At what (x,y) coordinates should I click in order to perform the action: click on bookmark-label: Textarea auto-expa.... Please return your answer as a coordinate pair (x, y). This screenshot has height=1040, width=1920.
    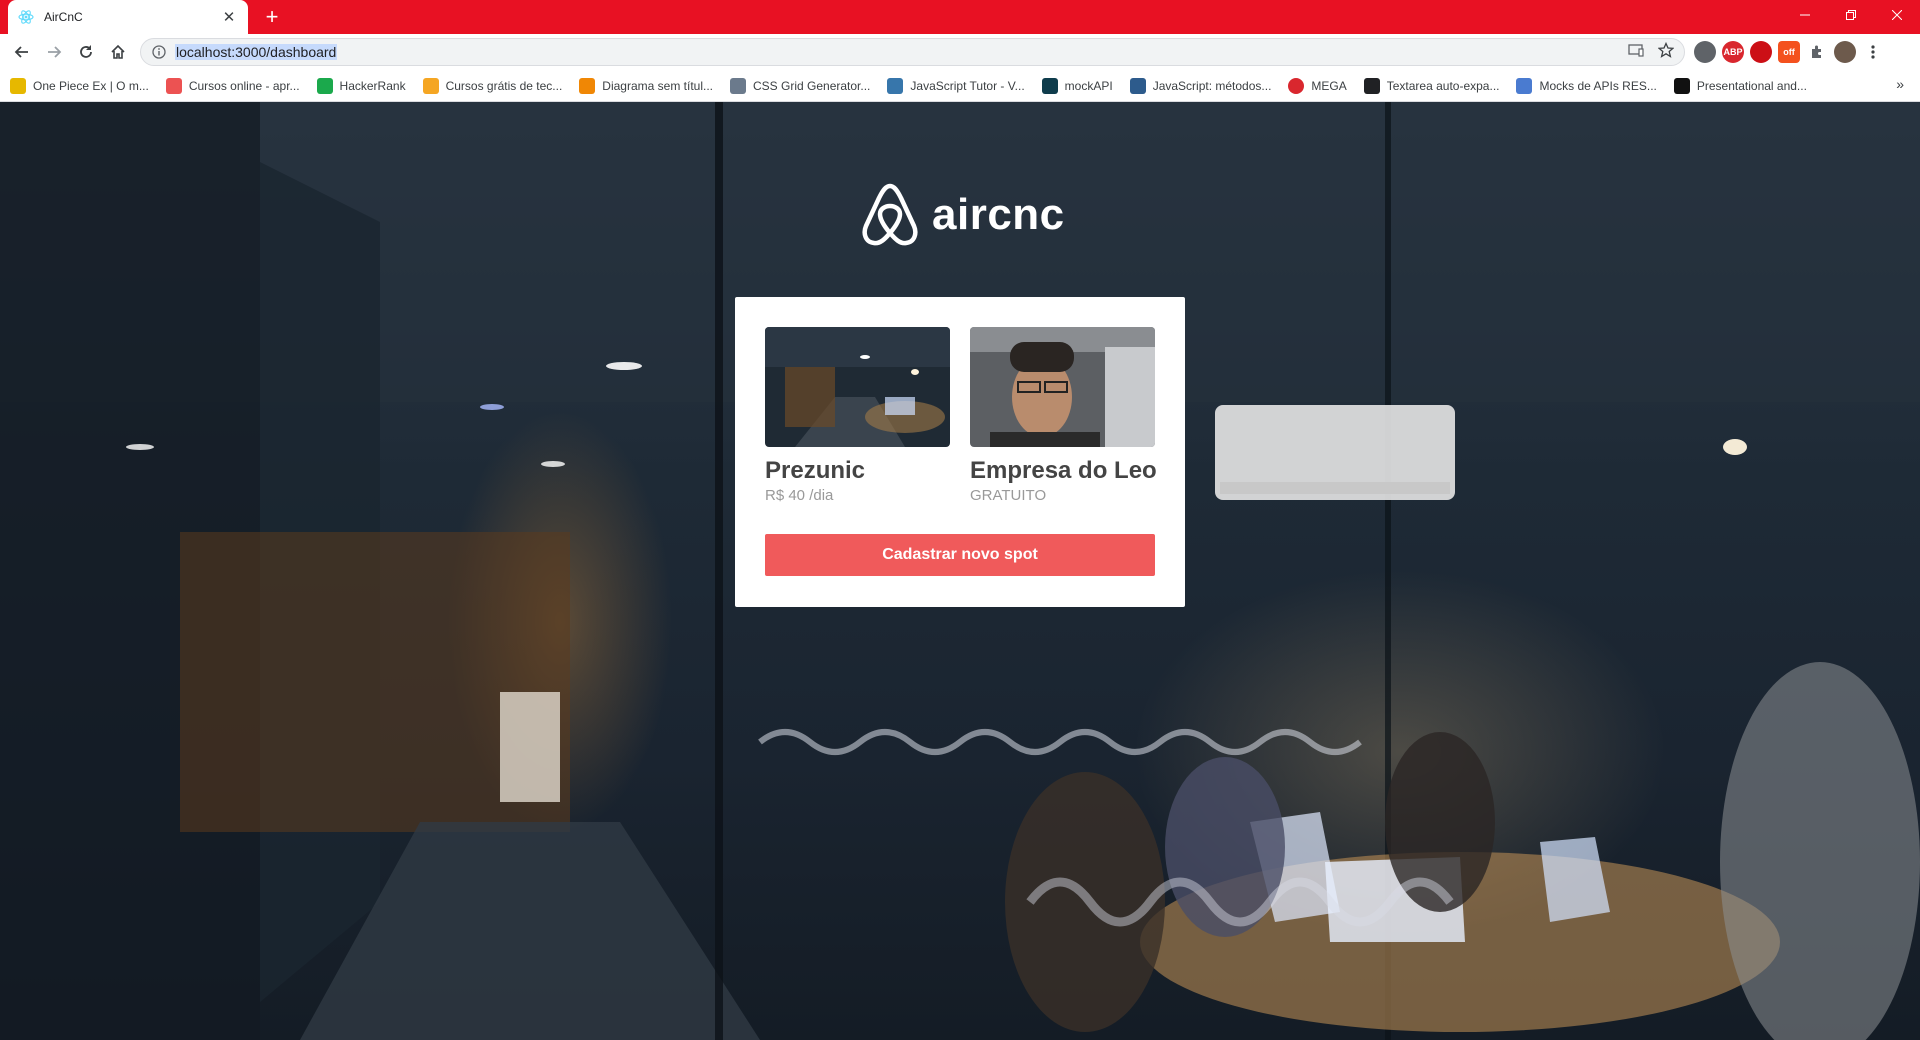
    Looking at the image, I should click on (1443, 85).